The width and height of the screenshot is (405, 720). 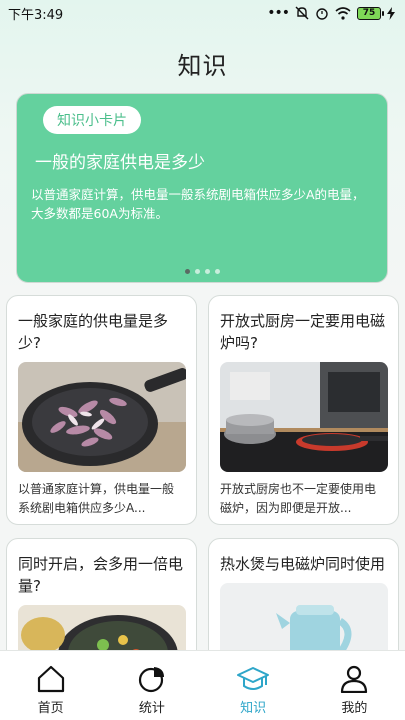 I want to click on home-icon, so click(x=50, y=679).